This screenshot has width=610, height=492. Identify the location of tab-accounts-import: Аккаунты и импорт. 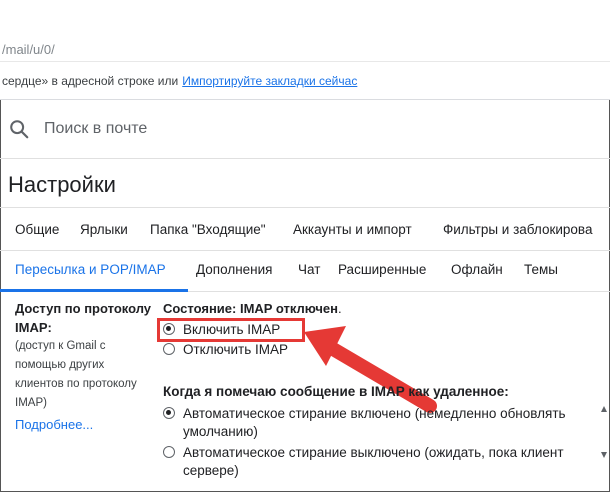
(352, 229).